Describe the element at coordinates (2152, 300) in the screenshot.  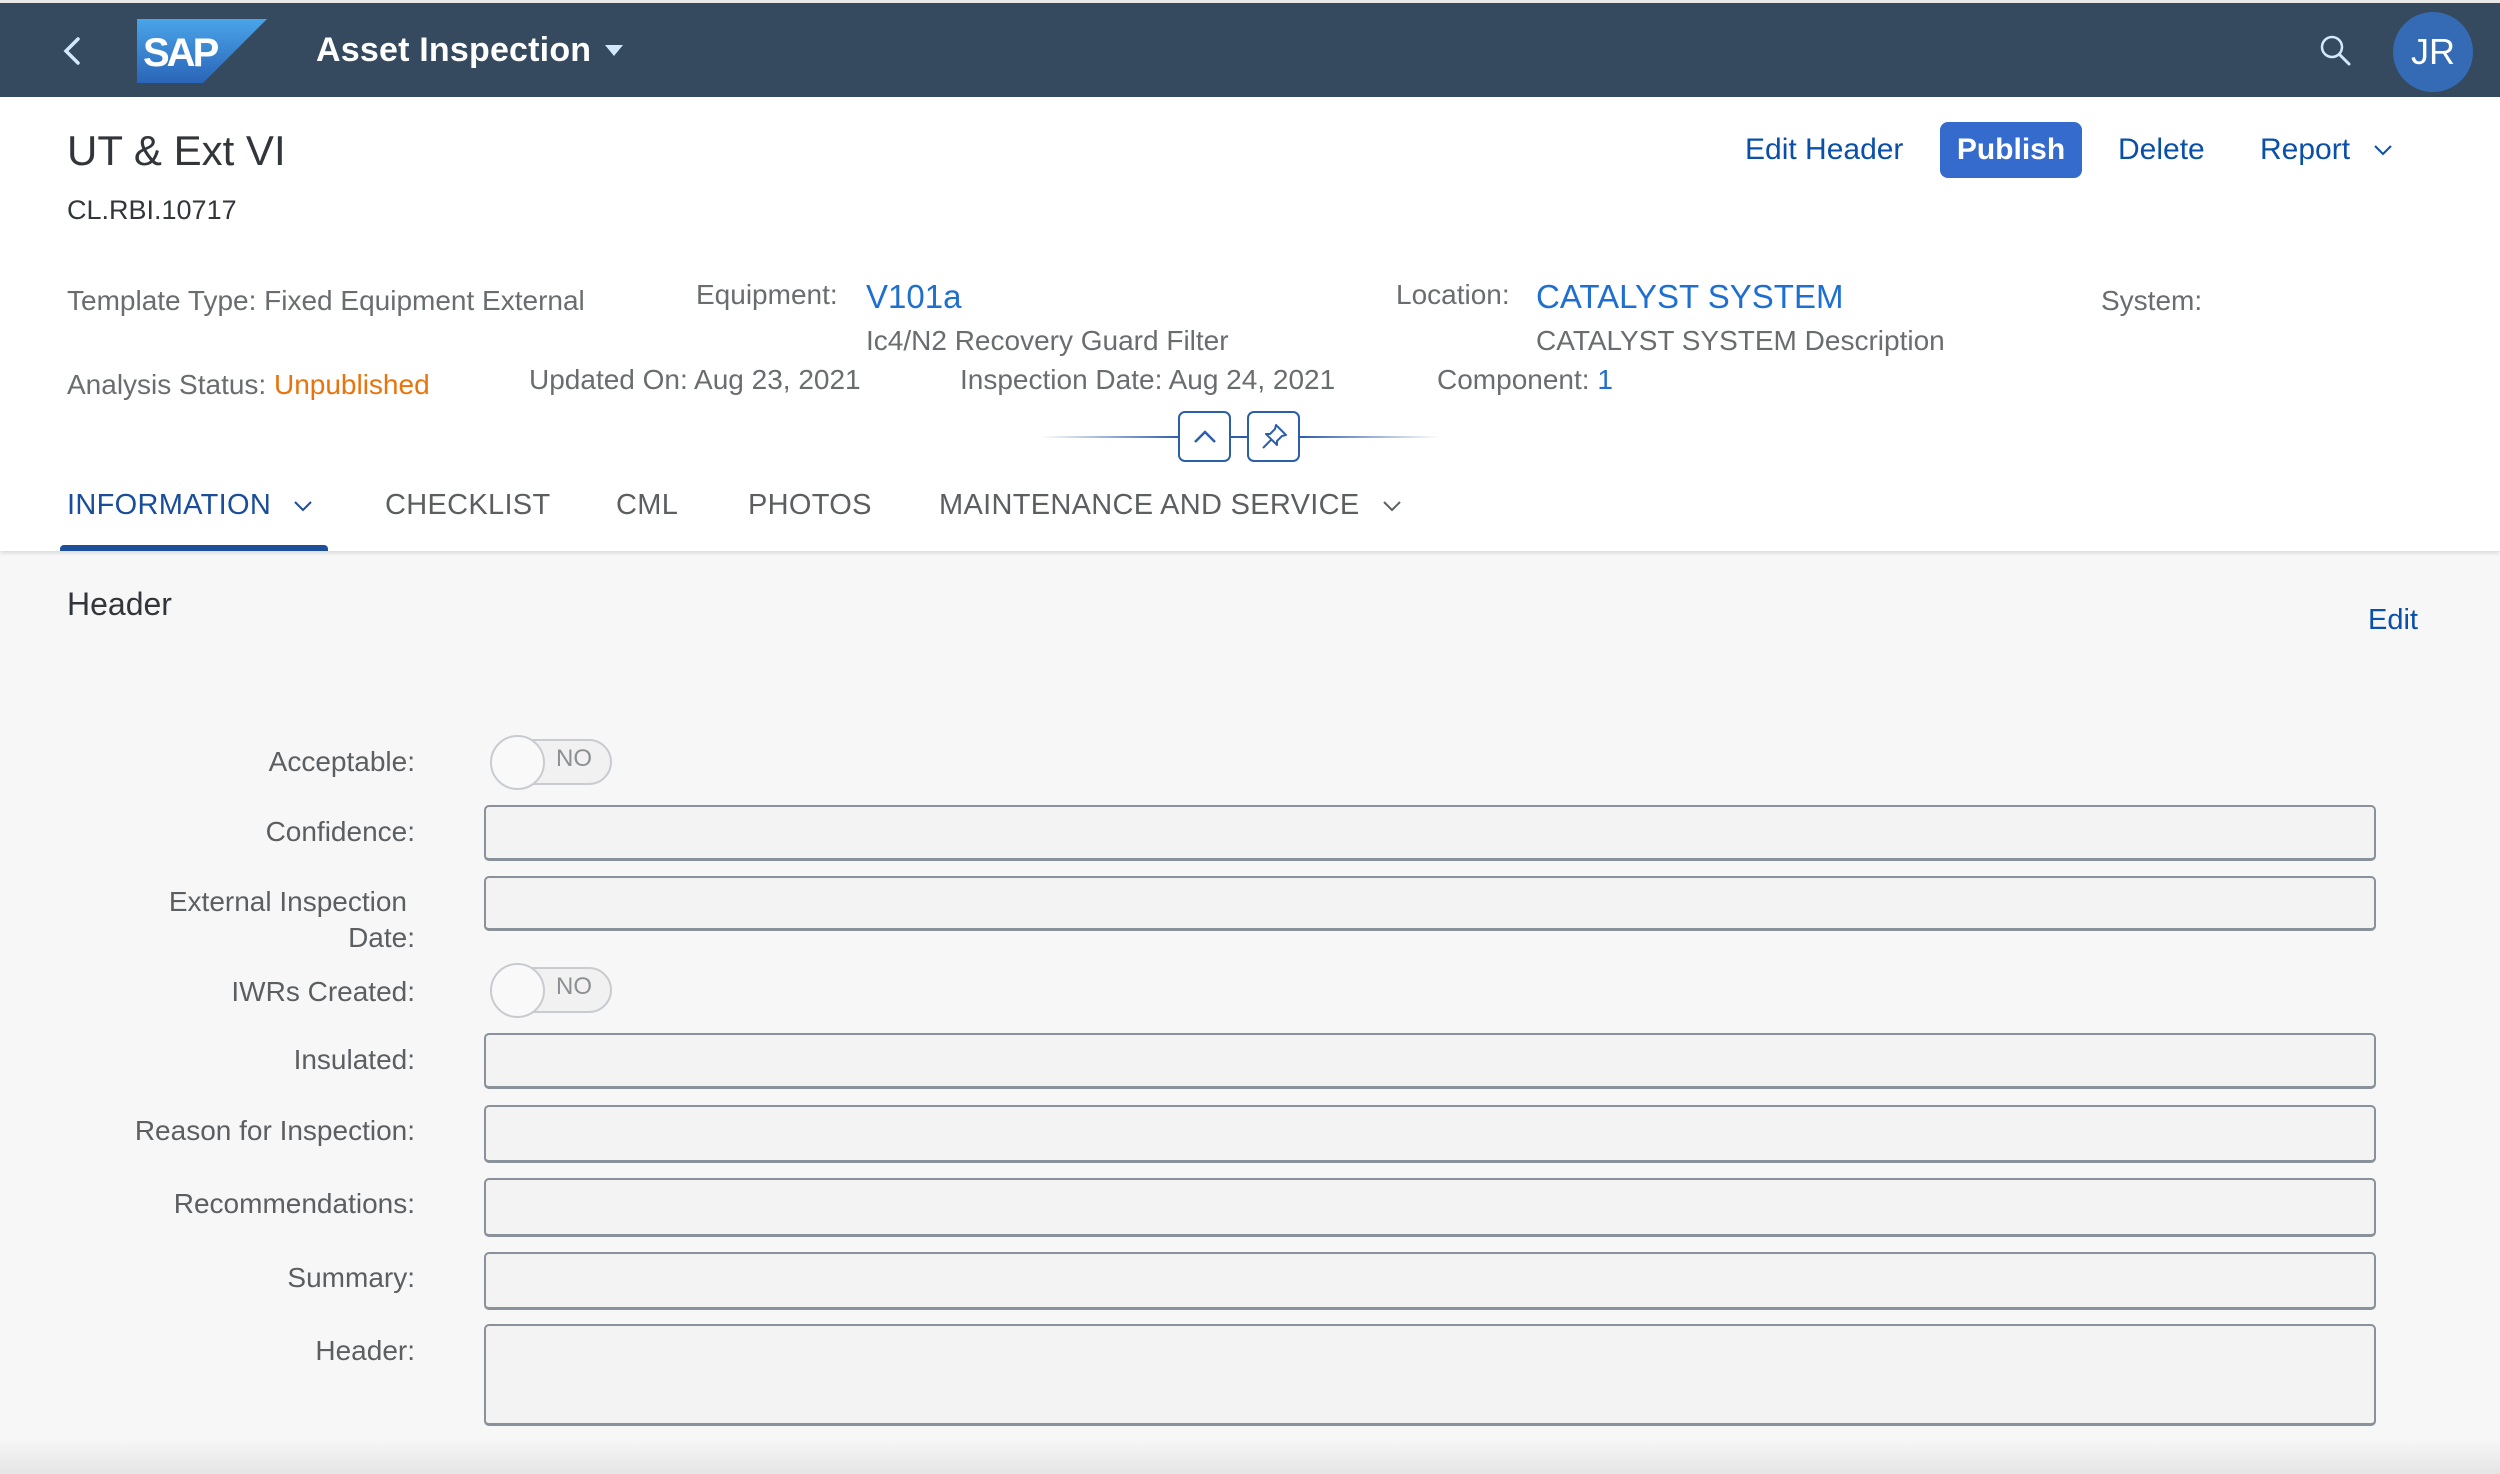
I see `system-label: System:` at that location.